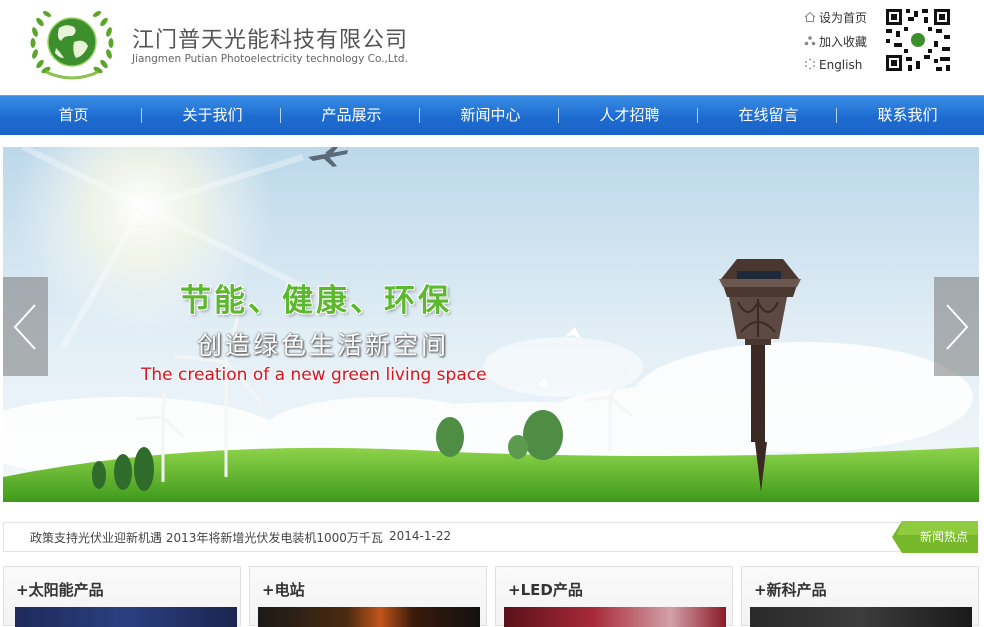 This screenshot has width=984, height=627. What do you see at coordinates (270, 40) in the screenshot?
I see `company-name-cn: 江门普天光能科技有限公司` at bounding box center [270, 40].